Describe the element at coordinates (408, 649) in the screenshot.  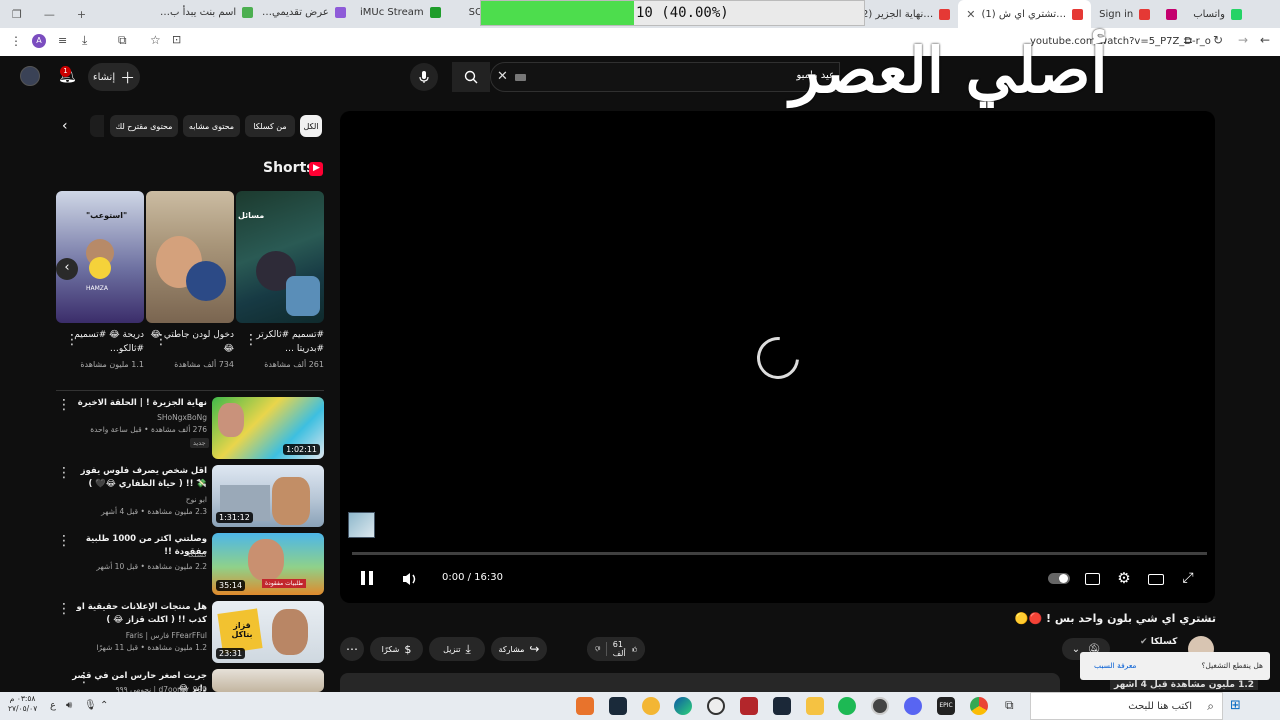
I see `super-thanks-icon: $` at that location.